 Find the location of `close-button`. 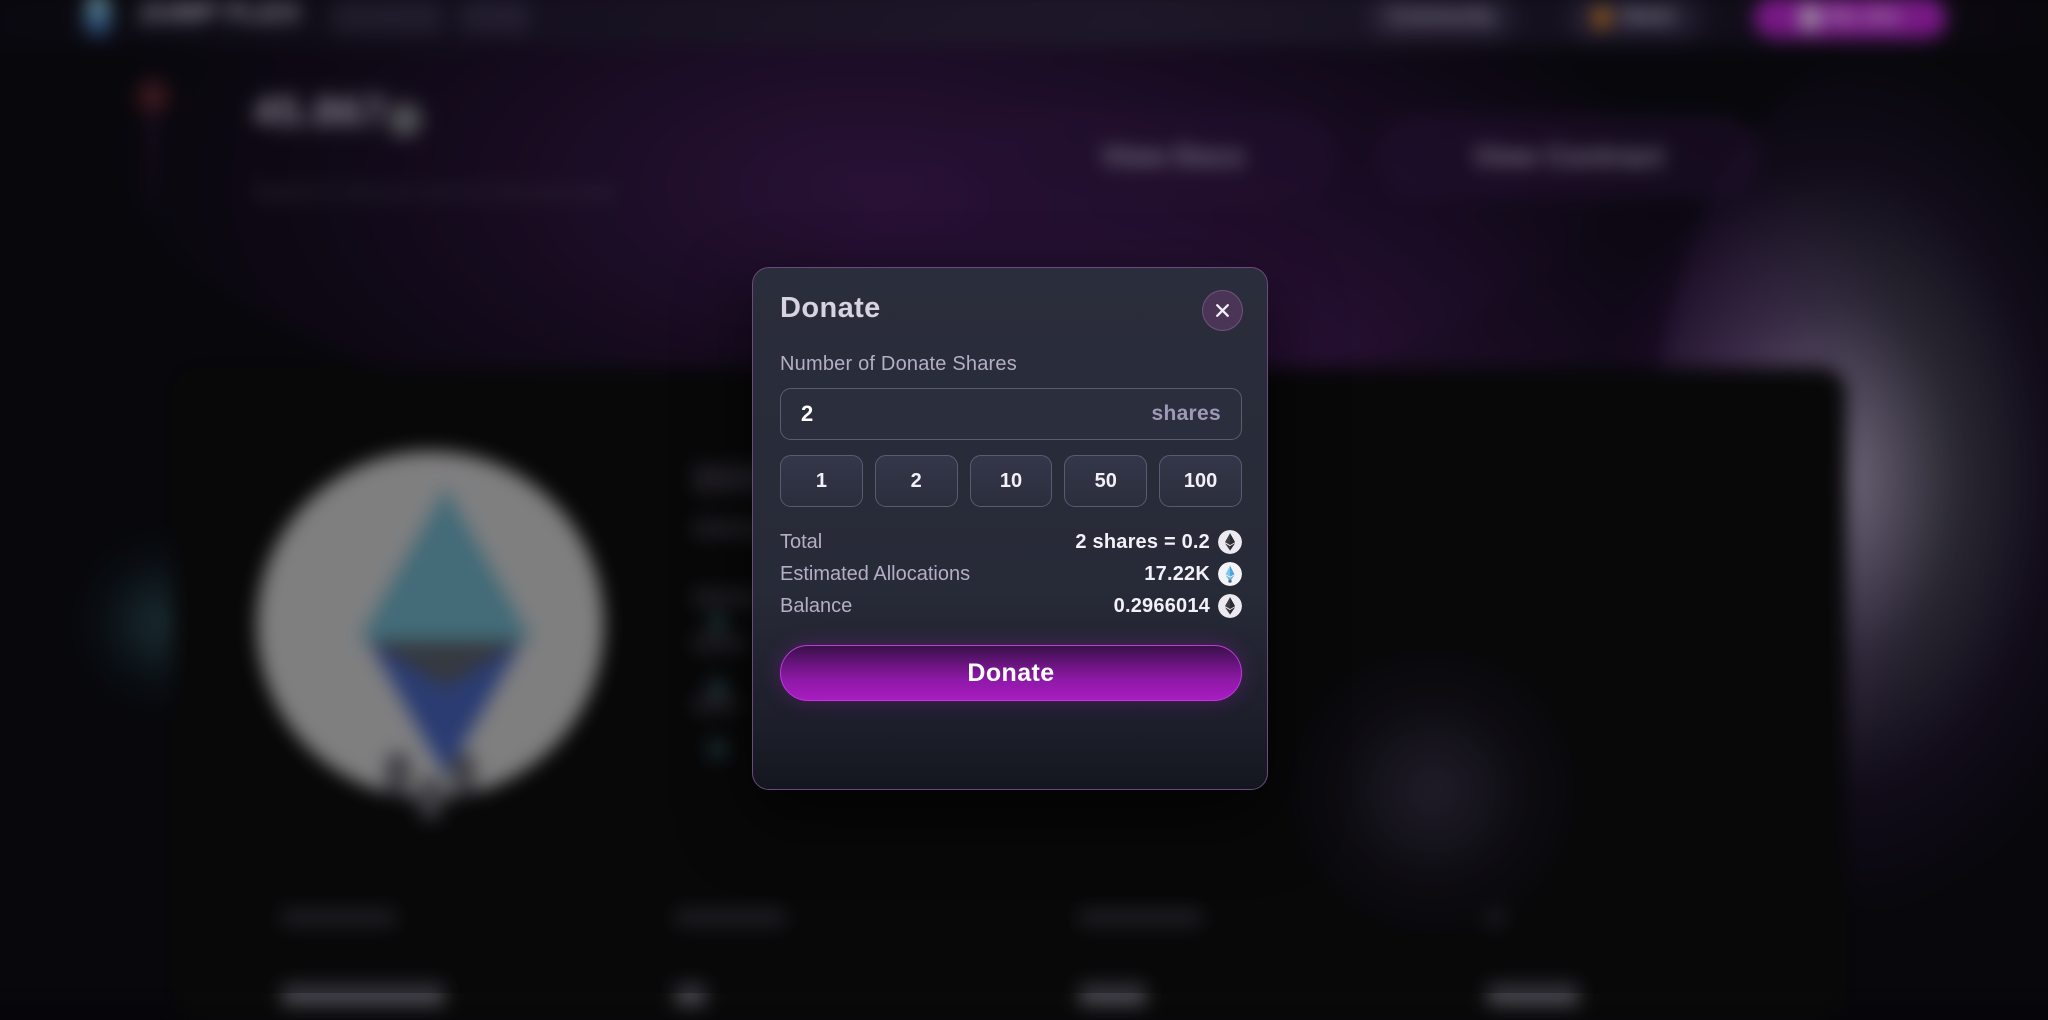

close-button is located at coordinates (1222, 310).